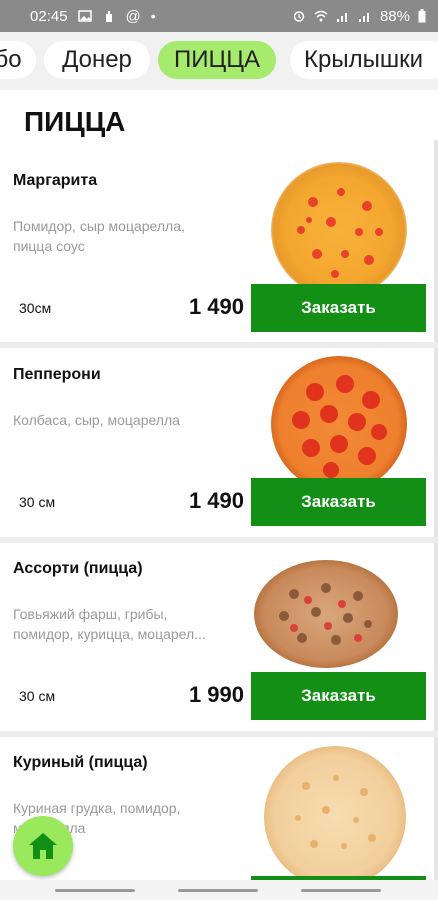  What do you see at coordinates (216, 694) in the screenshot?
I see `product-price: 1 990` at bounding box center [216, 694].